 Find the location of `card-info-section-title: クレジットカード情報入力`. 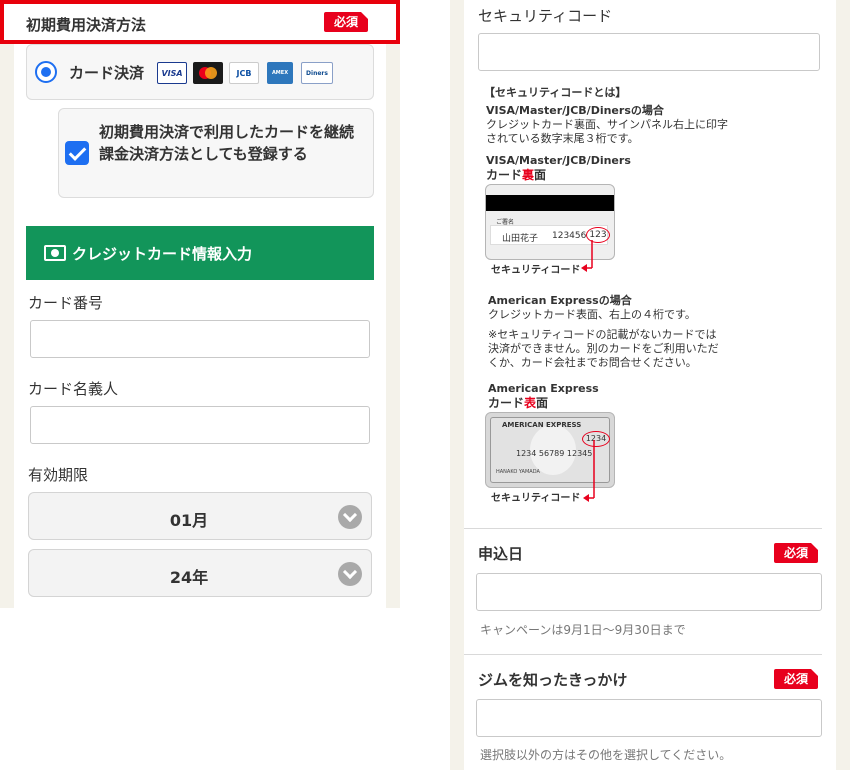

card-info-section-title: クレジットカード情報入力 is located at coordinates (162, 254).